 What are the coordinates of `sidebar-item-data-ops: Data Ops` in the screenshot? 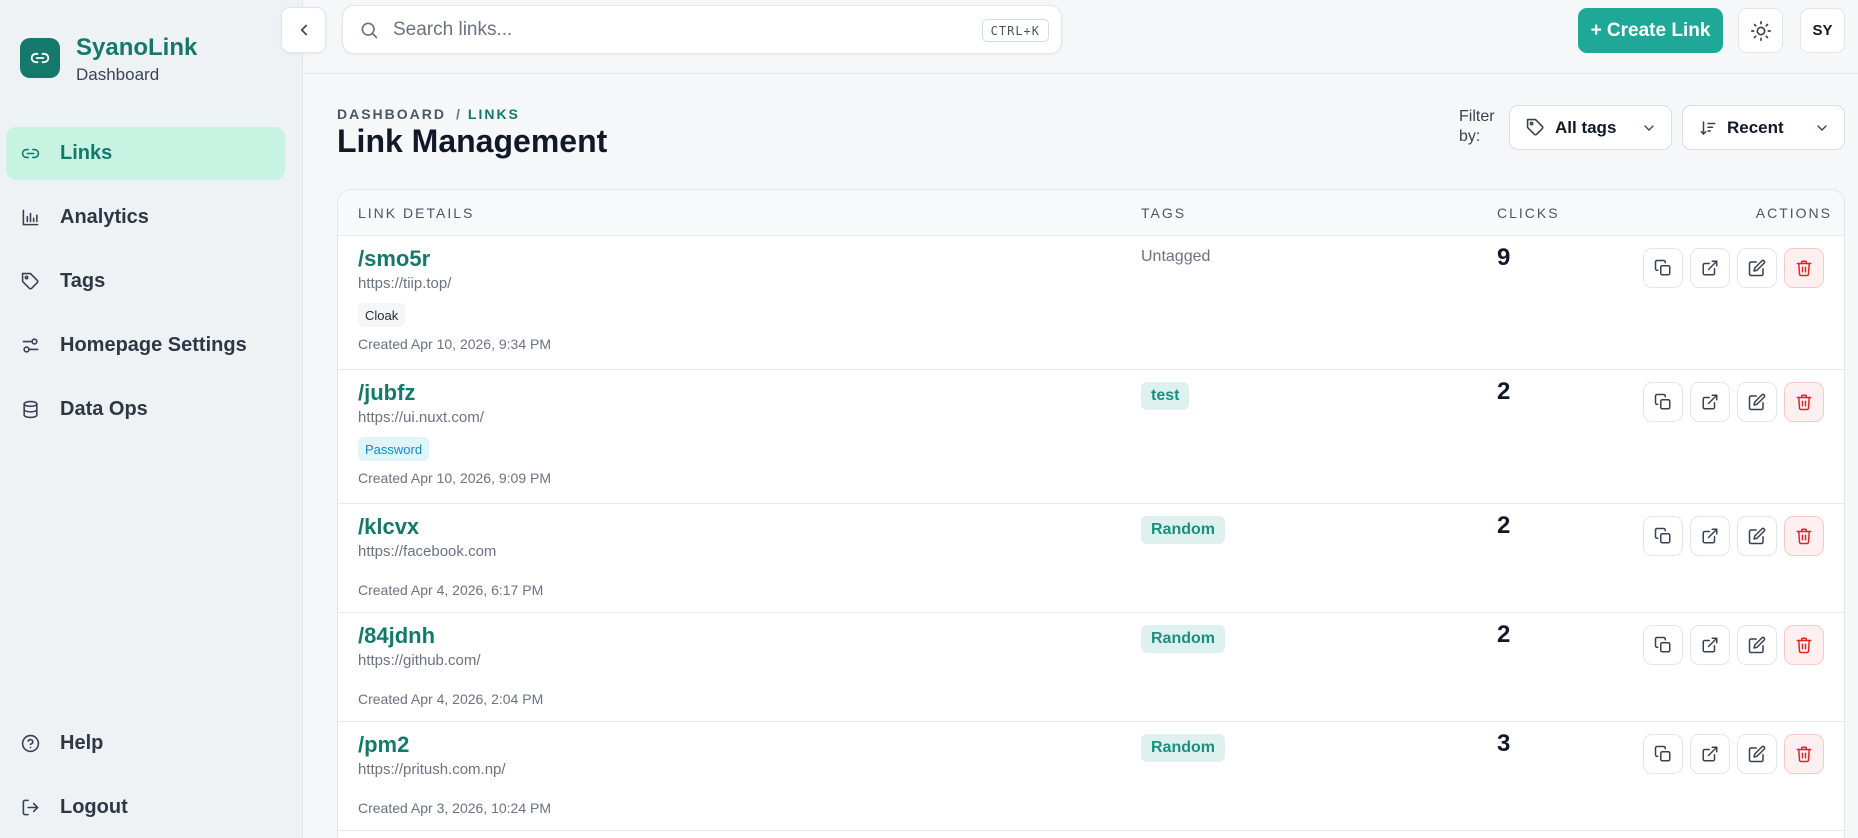 It's located at (145, 409).